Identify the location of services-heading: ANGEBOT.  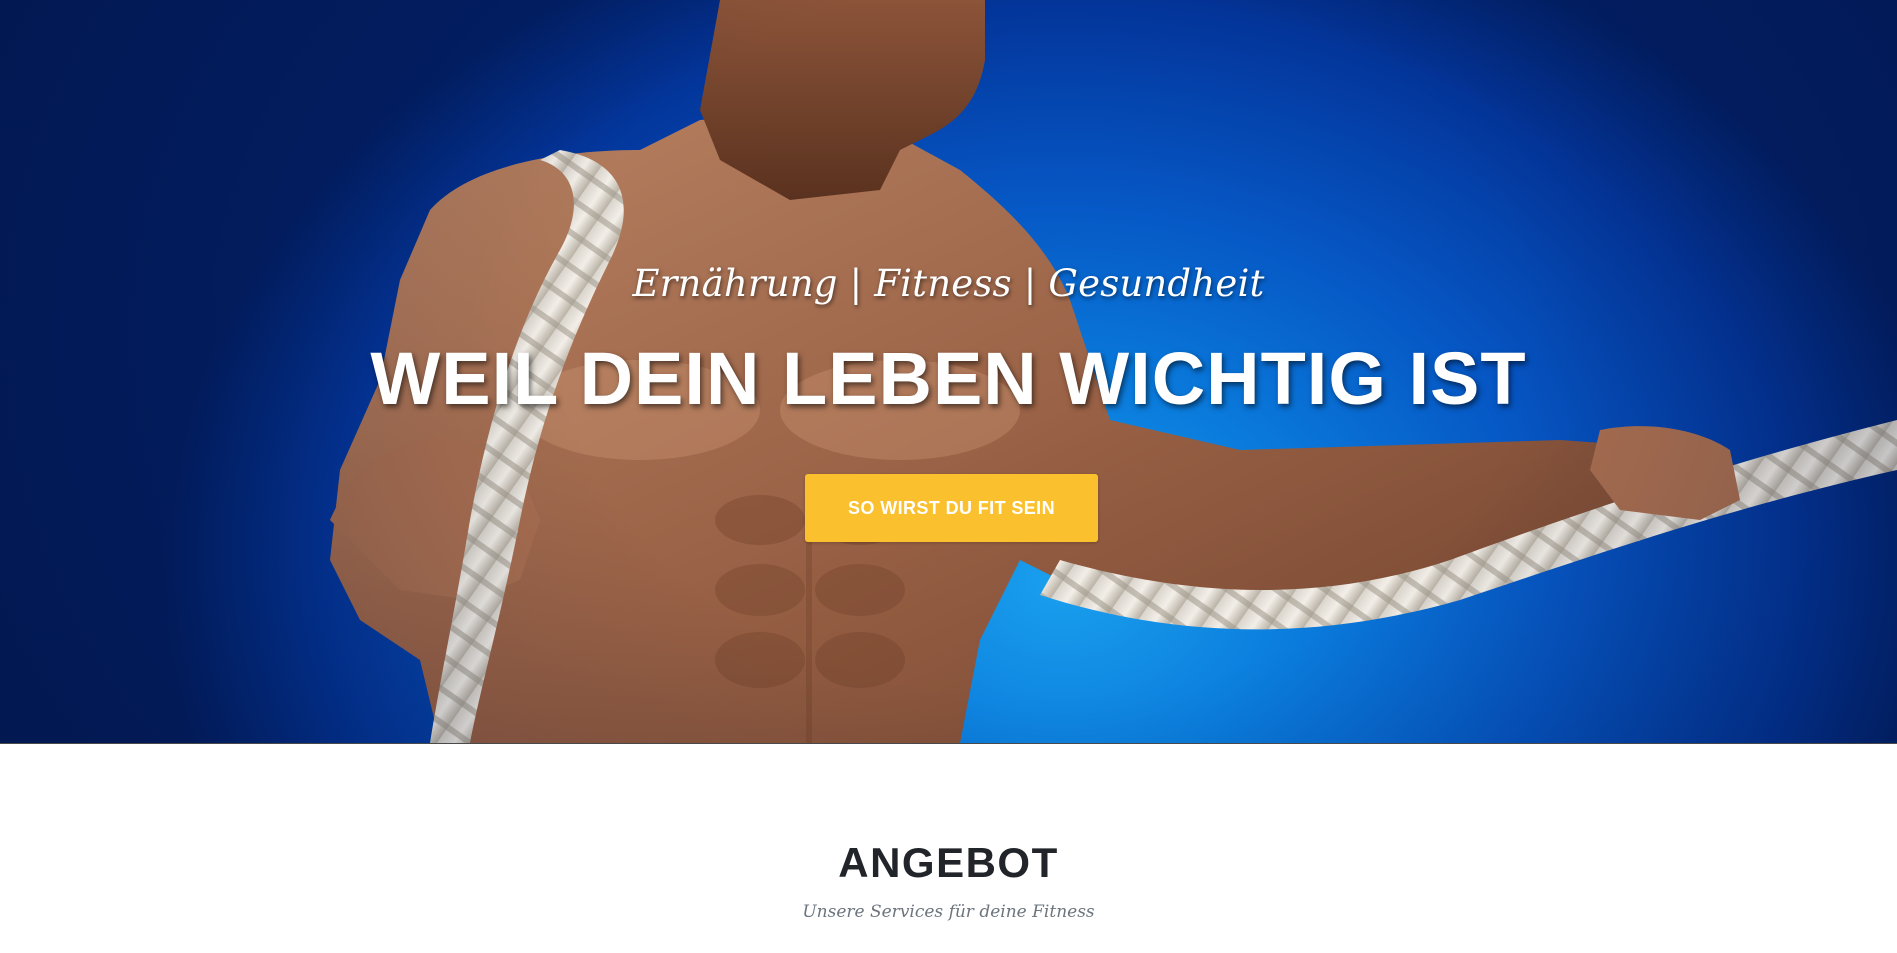
(948, 862).